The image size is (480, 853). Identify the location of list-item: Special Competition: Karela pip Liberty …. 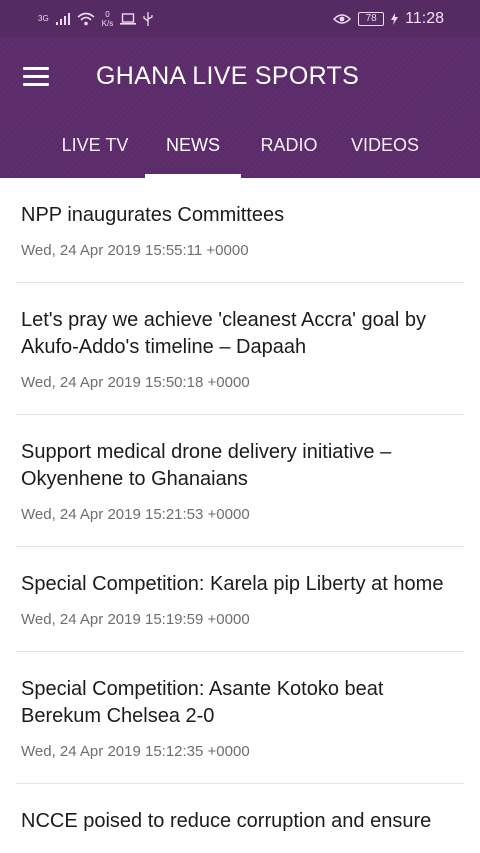
(240, 599).